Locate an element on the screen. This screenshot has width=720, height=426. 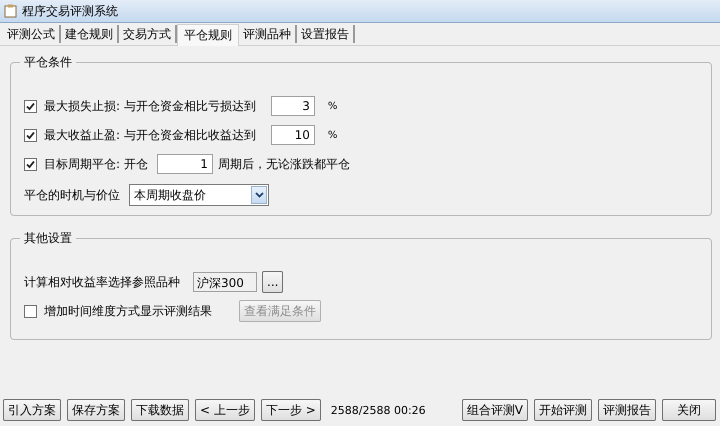
checkbox-label: 增加时间维度方式显示评测结果 is located at coordinates (128, 311).